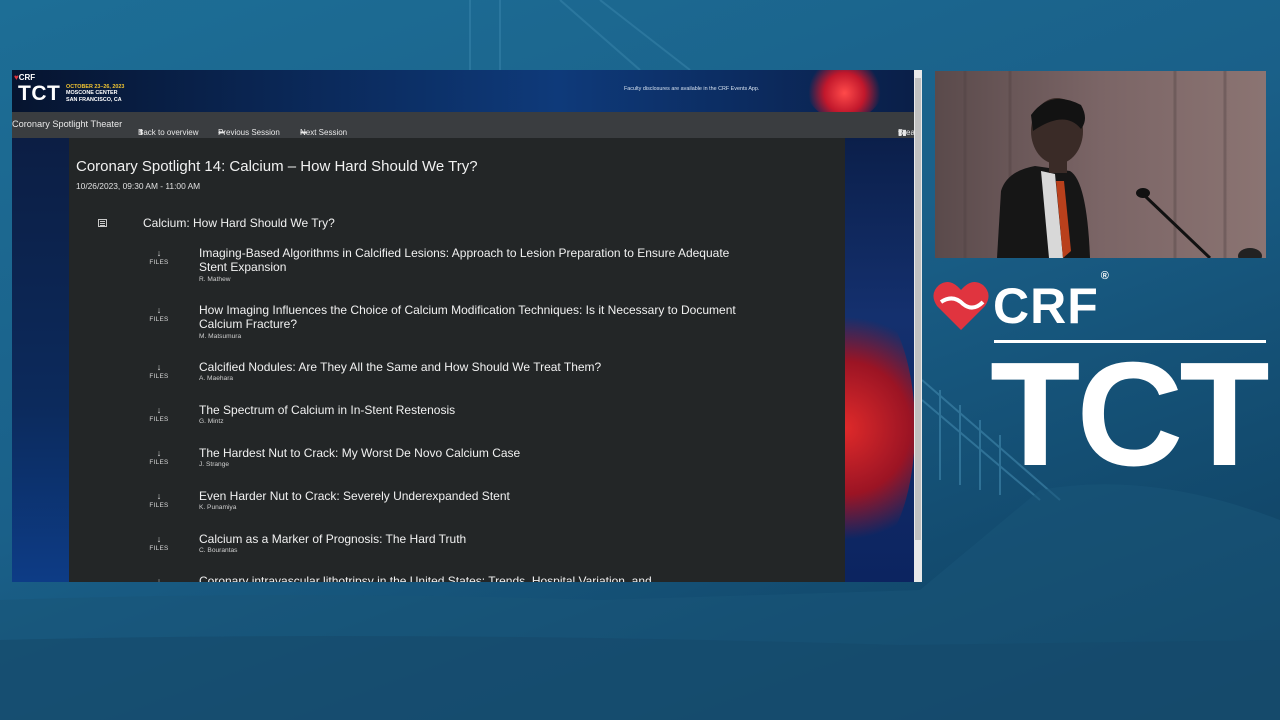 Image resolution: width=1280 pixels, height=720 pixels. What do you see at coordinates (94, 99) in the screenshot?
I see `banner-city: SAN FRANCISCO, CA` at bounding box center [94, 99].